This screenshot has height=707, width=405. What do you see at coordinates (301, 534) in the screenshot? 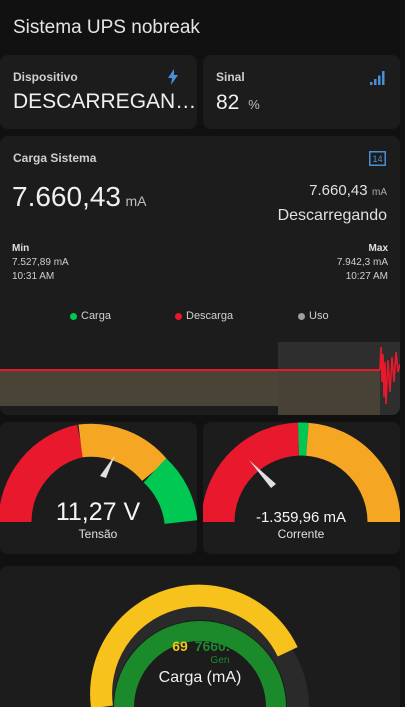
I see `current-label: Corrente` at bounding box center [301, 534].